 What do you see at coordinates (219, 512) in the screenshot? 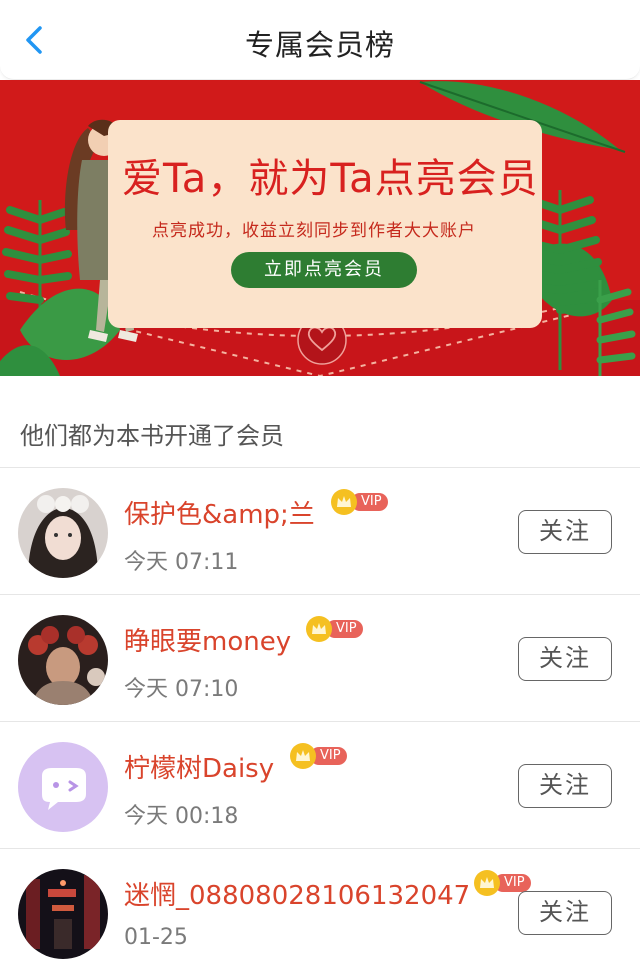
I see `member-name: 保护色&amp;兰` at bounding box center [219, 512].